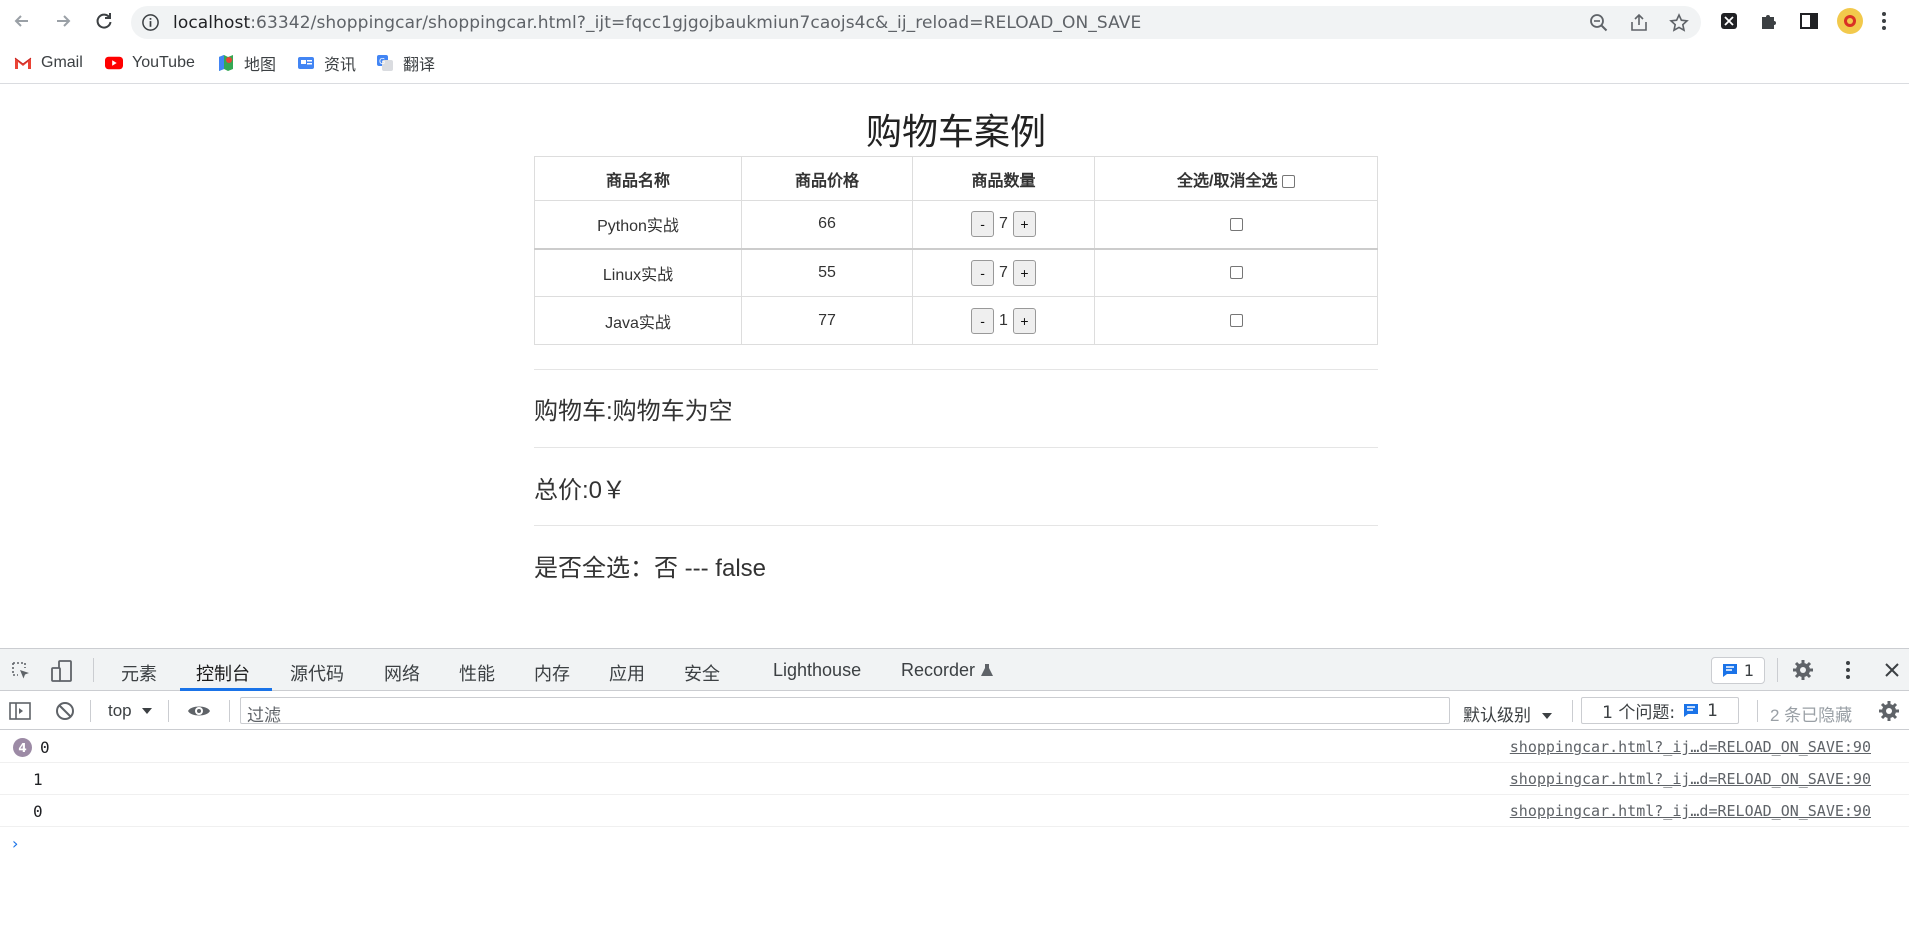  What do you see at coordinates (638, 225) in the screenshot?
I see `item-name: Python实战` at bounding box center [638, 225].